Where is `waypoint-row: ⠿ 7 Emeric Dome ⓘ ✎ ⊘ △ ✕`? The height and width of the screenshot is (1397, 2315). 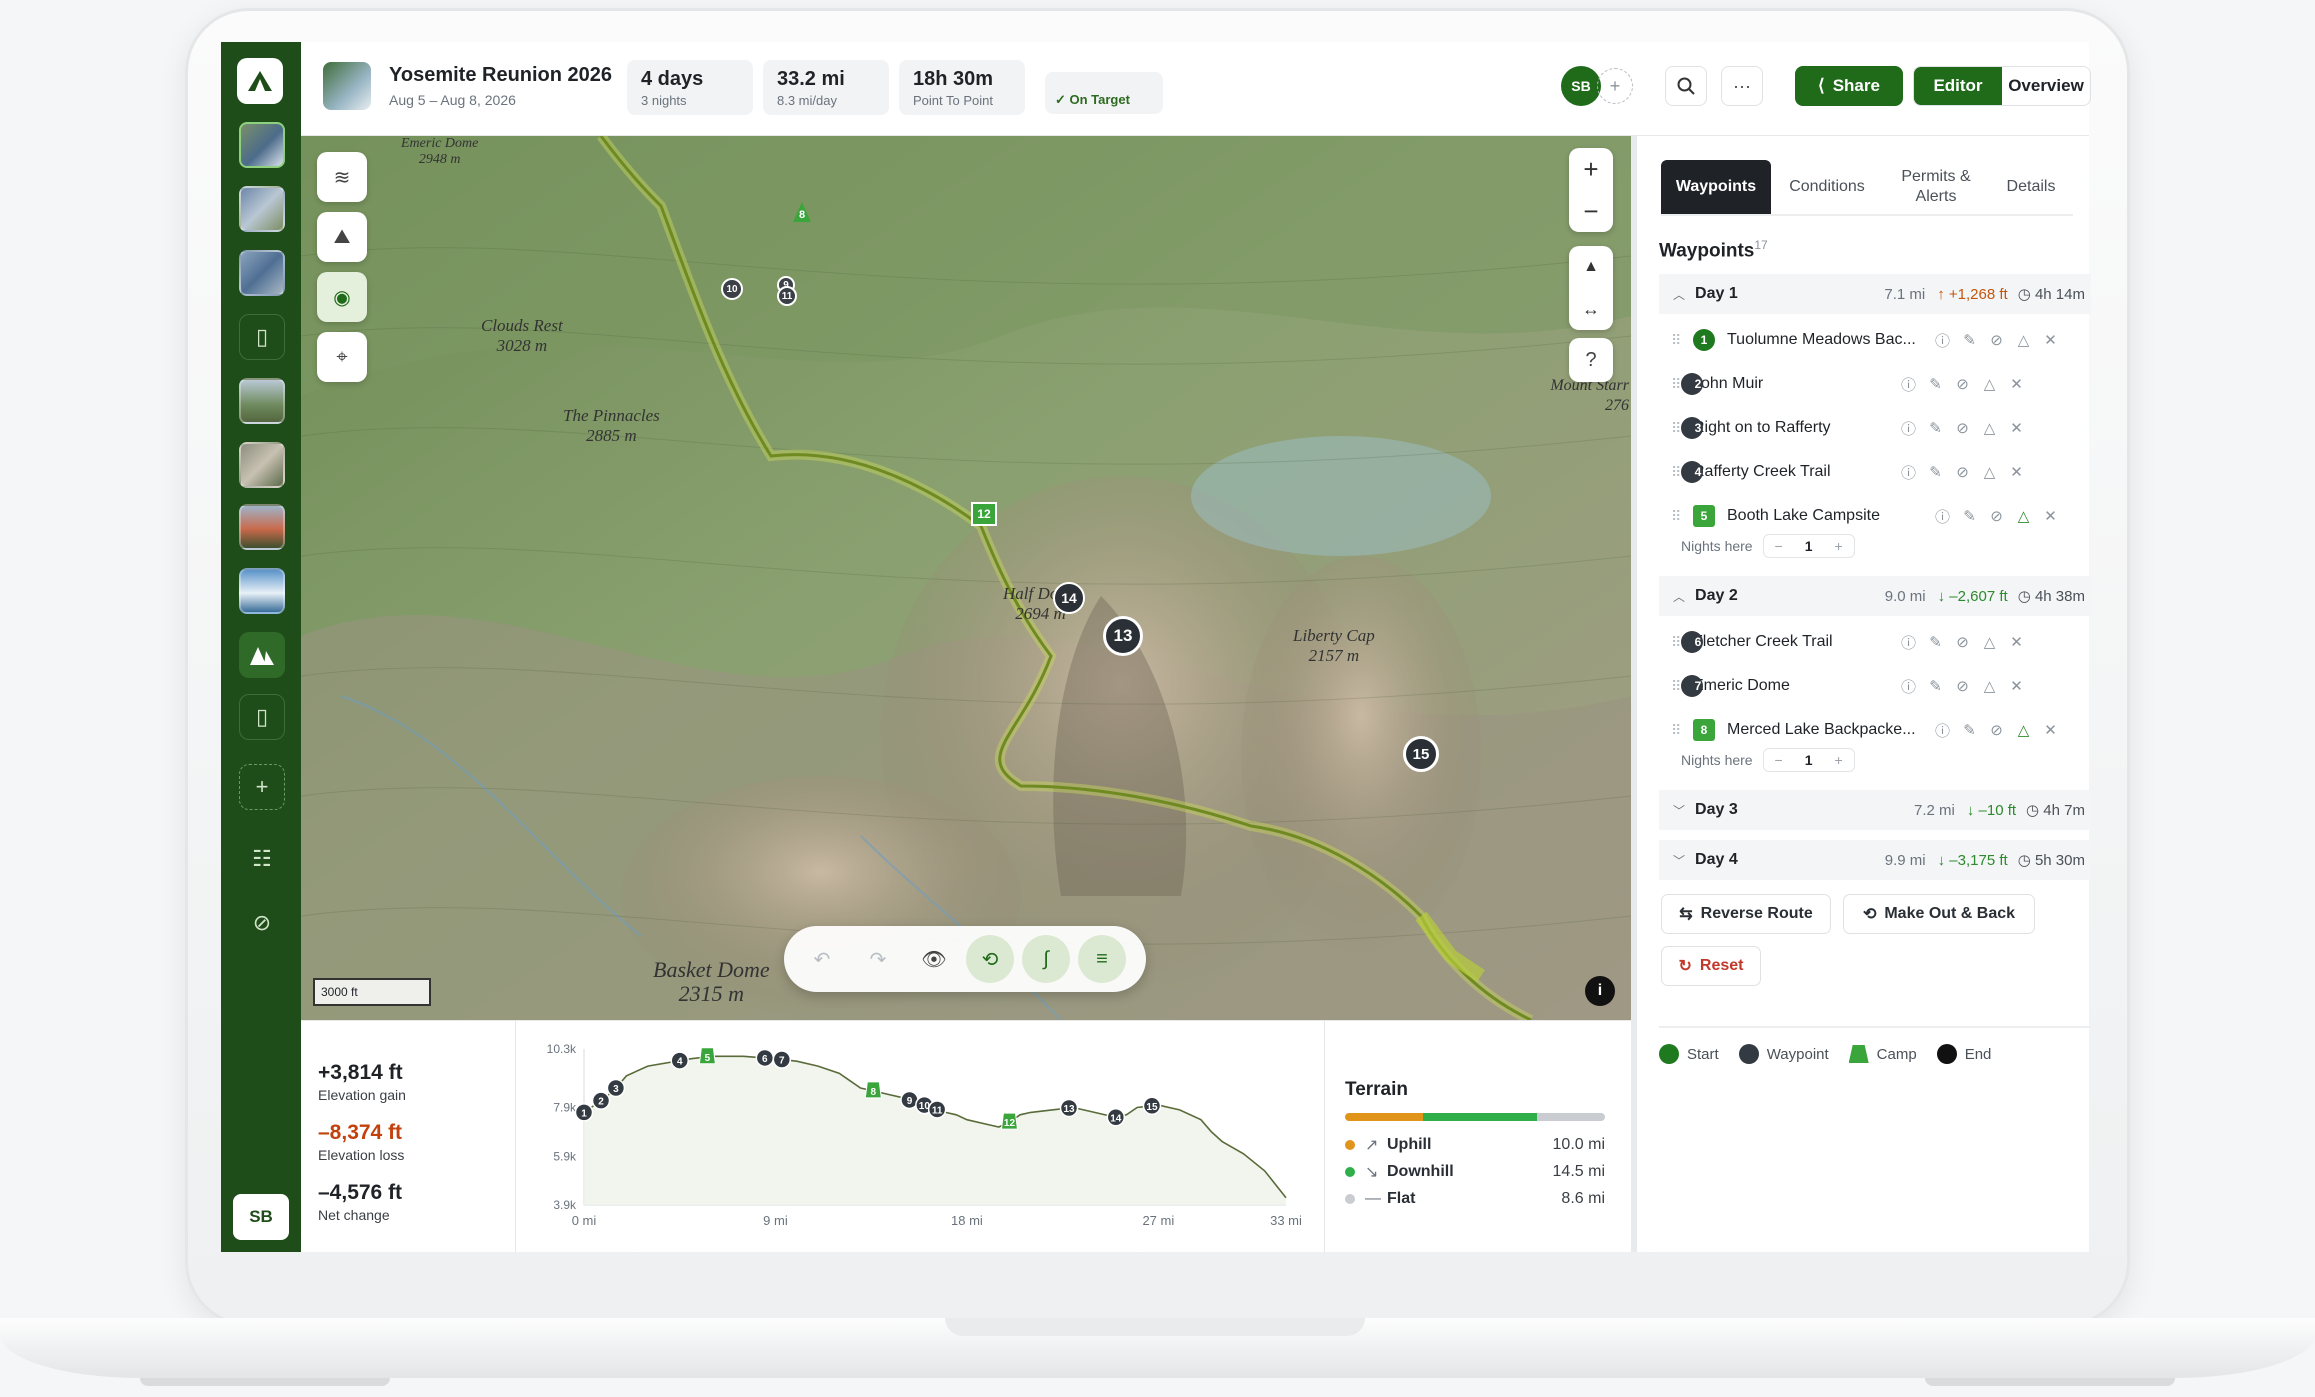 waypoint-row: ⠿ 7 Emeric Dome ⓘ ✎ ⊘ △ ✕ is located at coordinates (1875, 686).